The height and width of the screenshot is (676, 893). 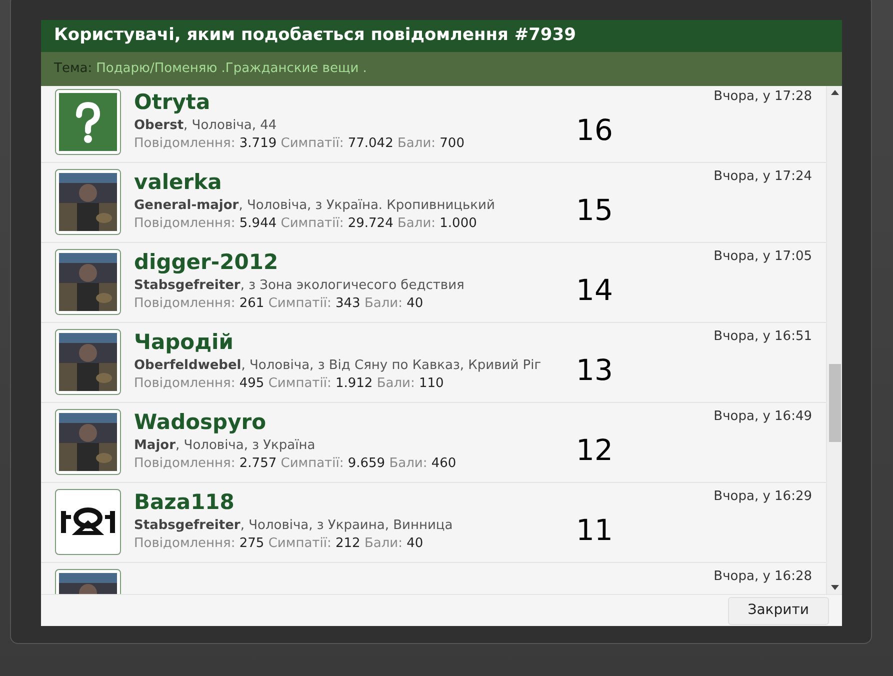 I want to click on scroll-up-icon, so click(x=835, y=92).